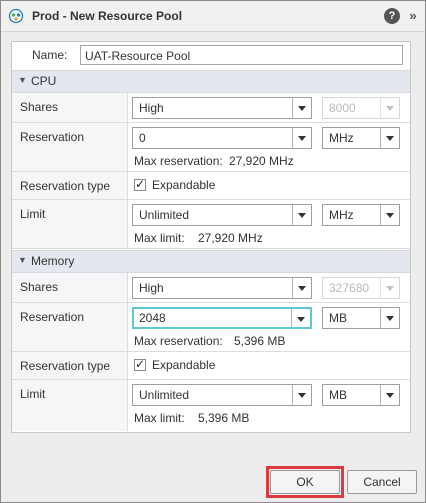 This screenshot has width=426, height=503. Describe the element at coordinates (65, 186) in the screenshot. I see `cpu-reservation-type-label: Reservation type` at that location.